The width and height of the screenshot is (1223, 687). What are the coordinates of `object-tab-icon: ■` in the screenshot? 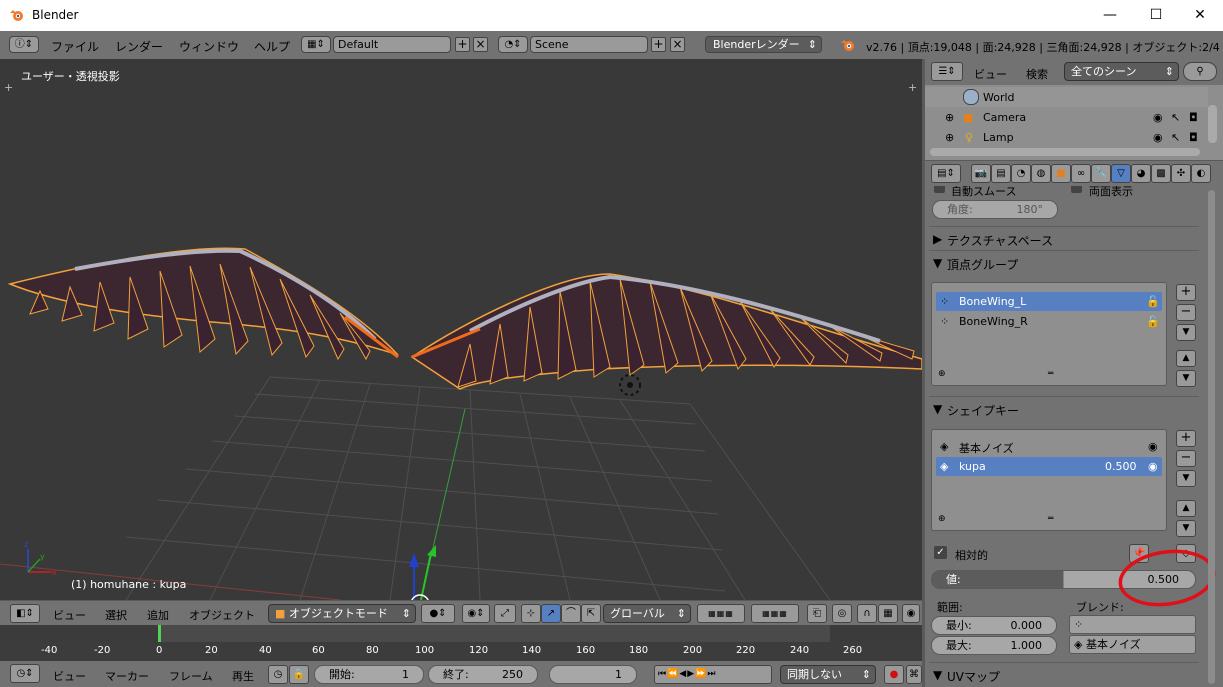 It's located at (1061, 173).